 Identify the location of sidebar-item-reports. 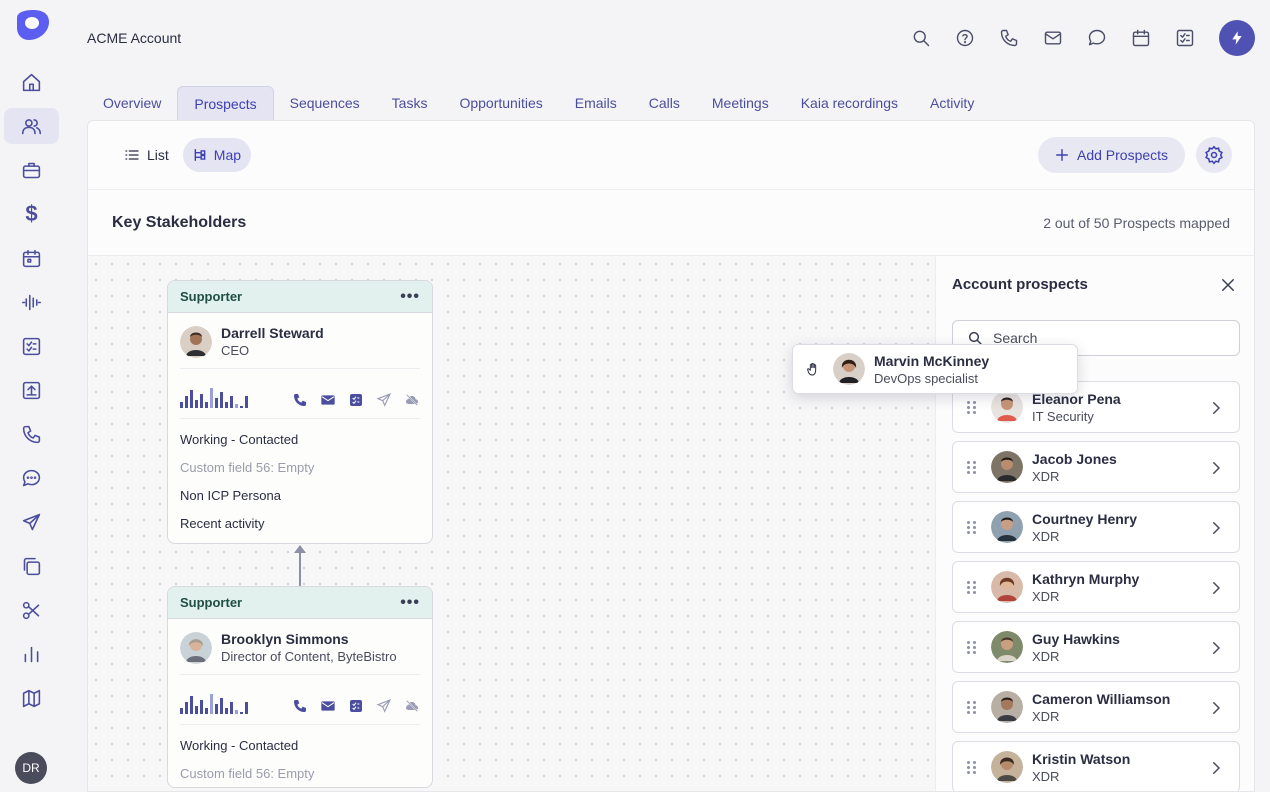
(31, 654).